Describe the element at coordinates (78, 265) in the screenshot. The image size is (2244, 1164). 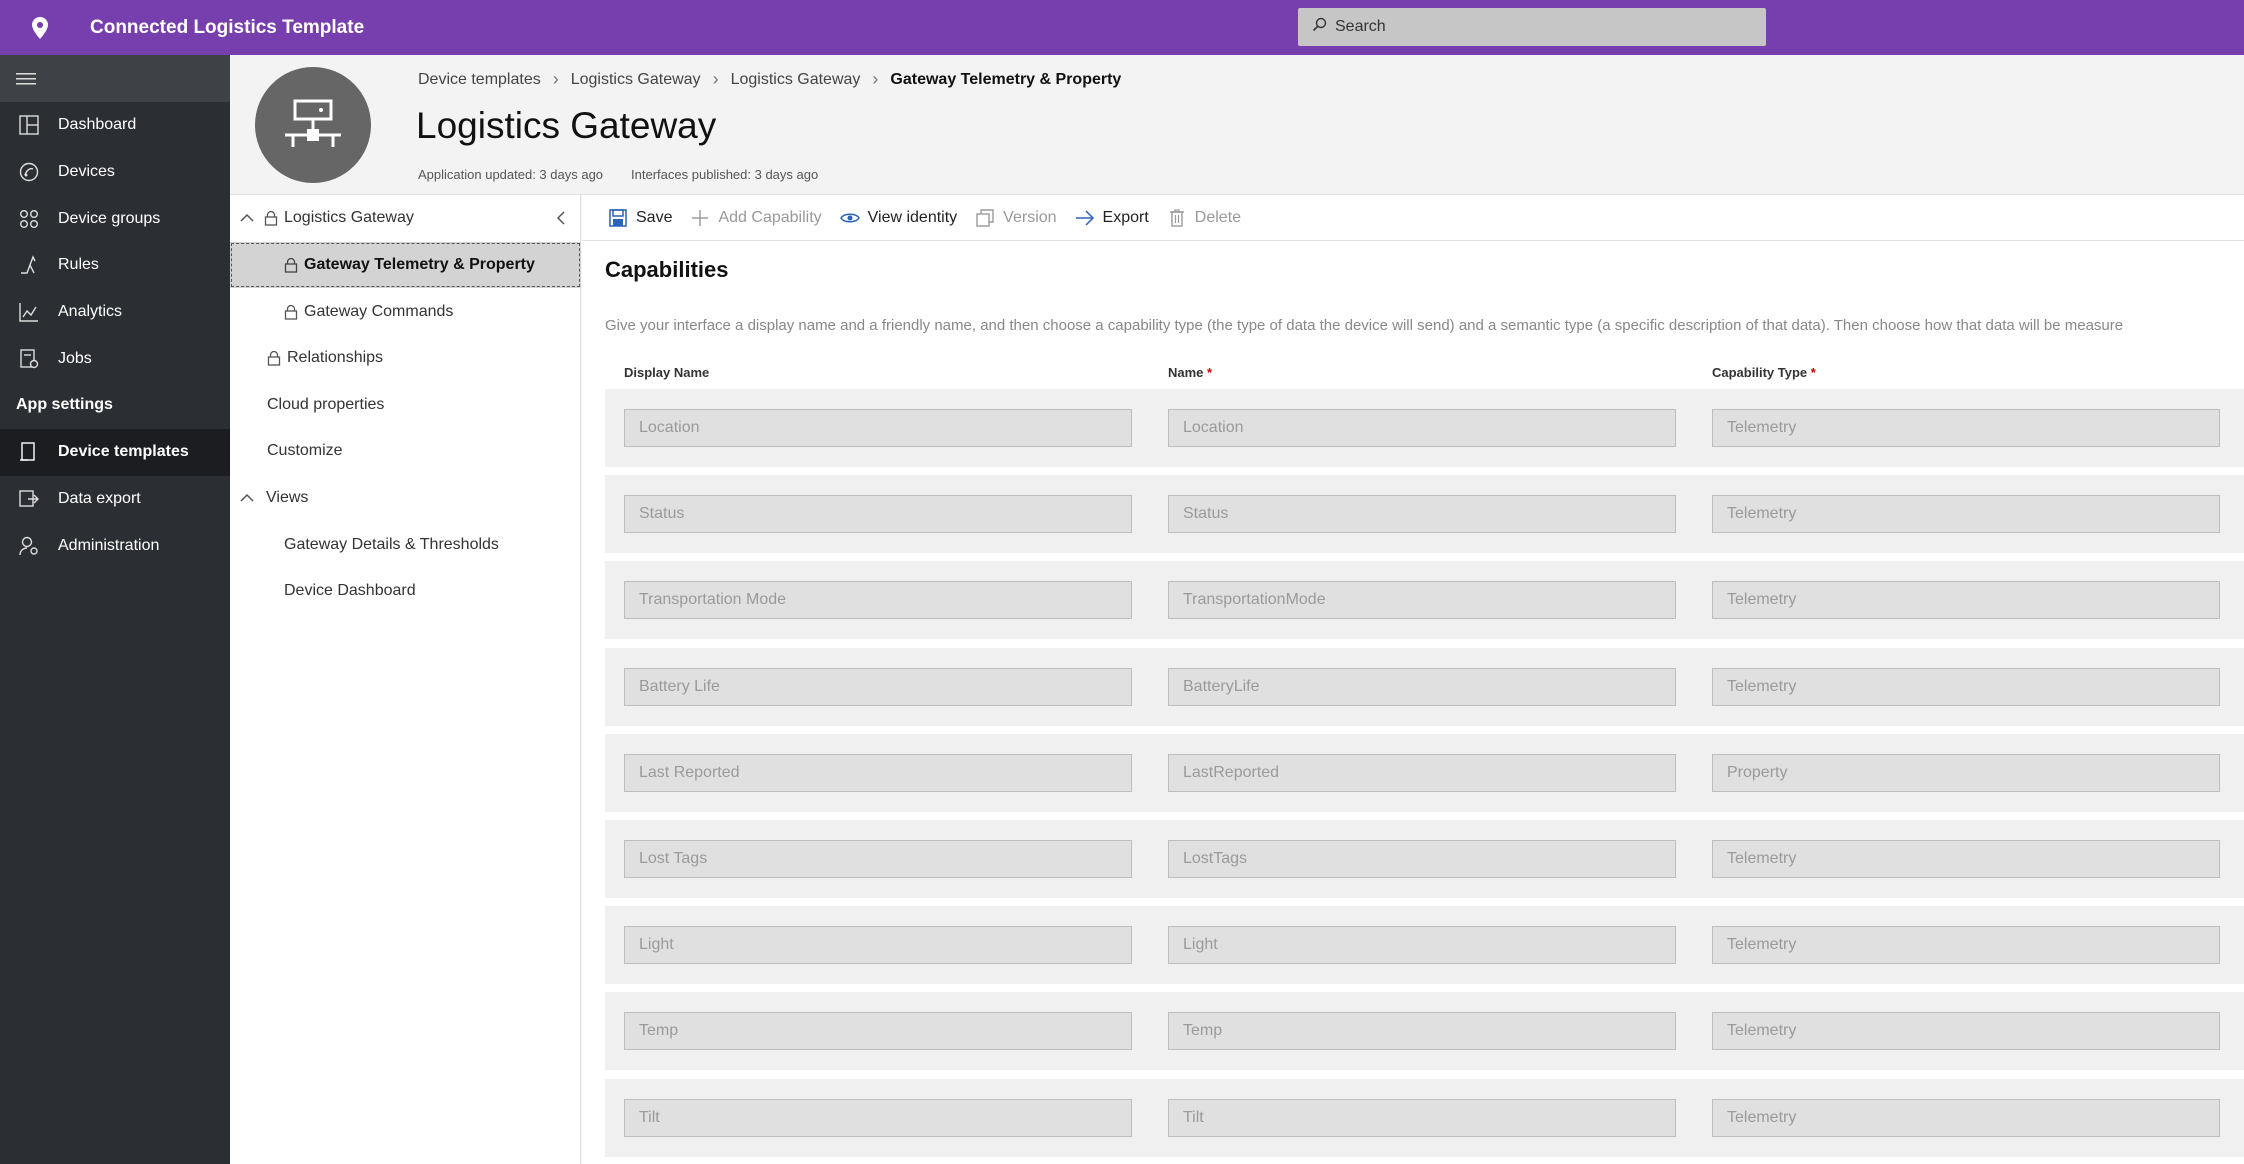
I see `nav-rules-label: Rules` at that location.